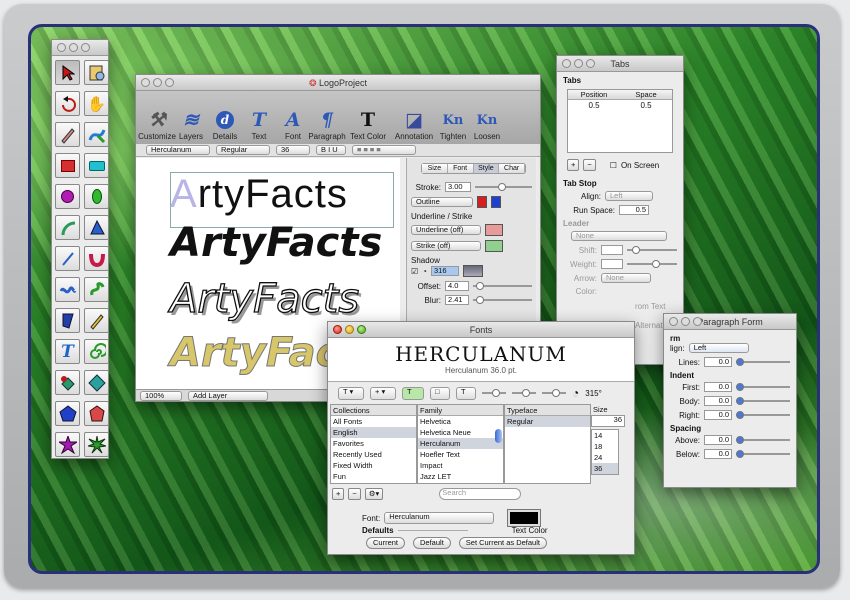 The width and height of the screenshot is (850, 600). Describe the element at coordinates (718, 454) in the screenshot. I see `below-field: 0.0` at that location.